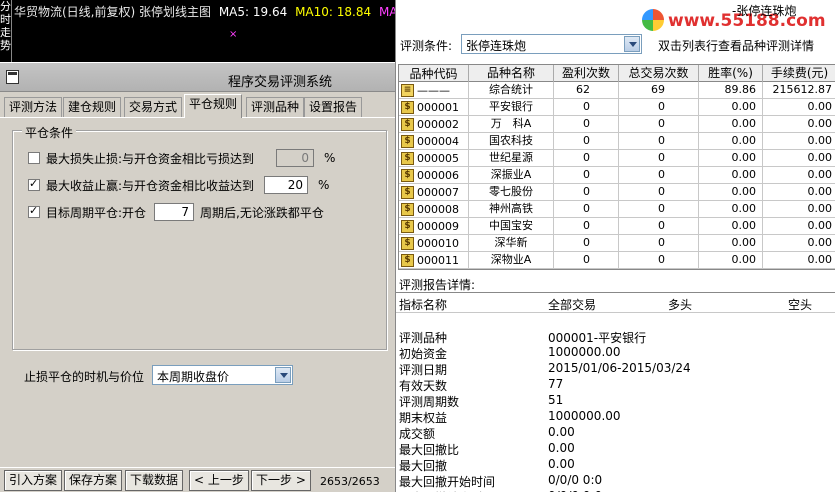 The height and width of the screenshot is (492, 835). I want to click on report-metric-name: 评测周期数, so click(429, 402).